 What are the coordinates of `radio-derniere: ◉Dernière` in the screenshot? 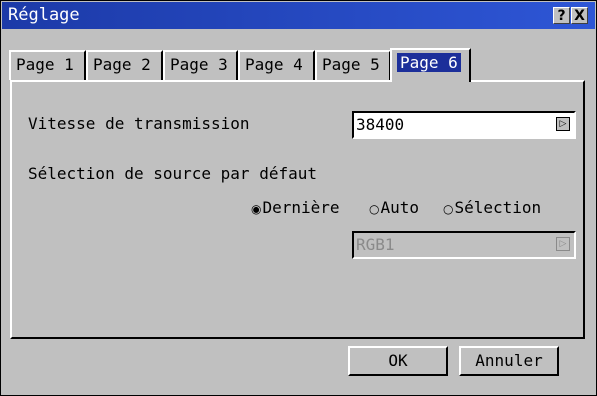 It's located at (295, 207).